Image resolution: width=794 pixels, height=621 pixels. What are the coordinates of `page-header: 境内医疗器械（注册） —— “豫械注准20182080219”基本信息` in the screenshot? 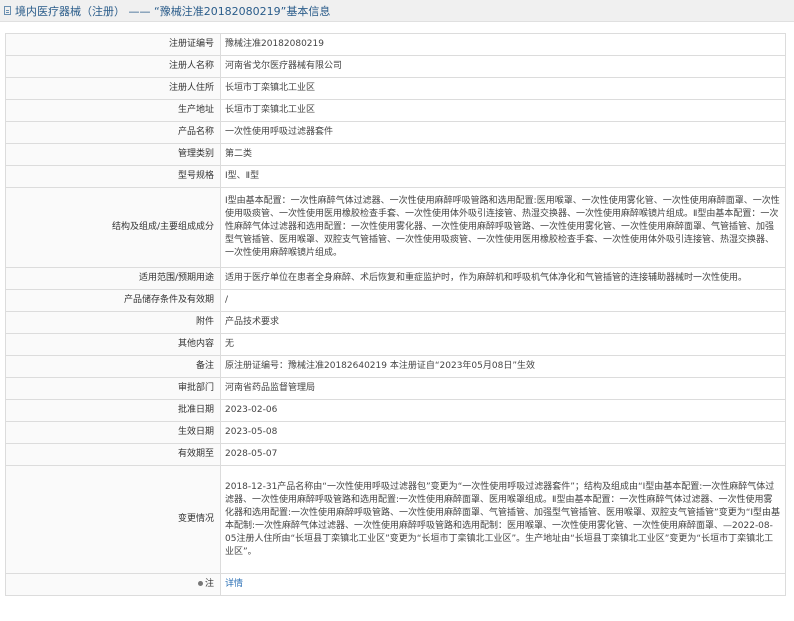 It's located at (397, 11).